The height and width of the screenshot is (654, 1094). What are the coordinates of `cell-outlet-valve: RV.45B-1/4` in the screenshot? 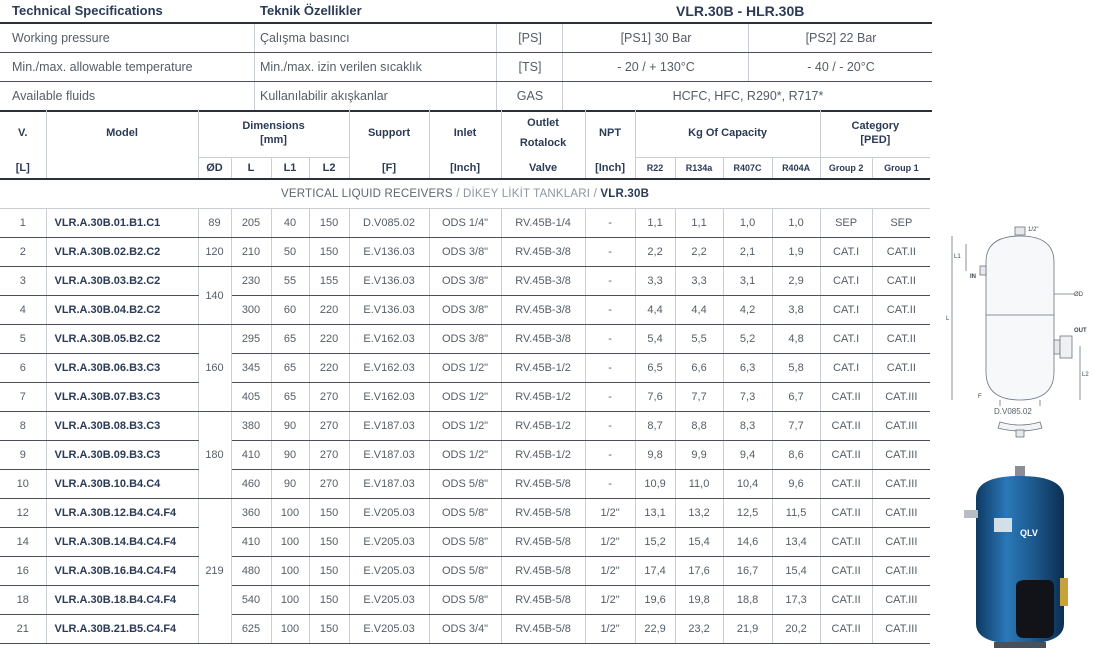 It's located at (543, 223).